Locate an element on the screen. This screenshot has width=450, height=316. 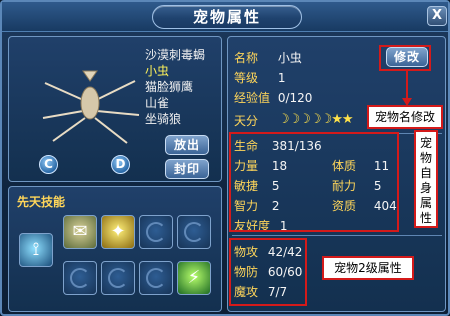
annotation-char: 身 is located at coordinates (425, 188).